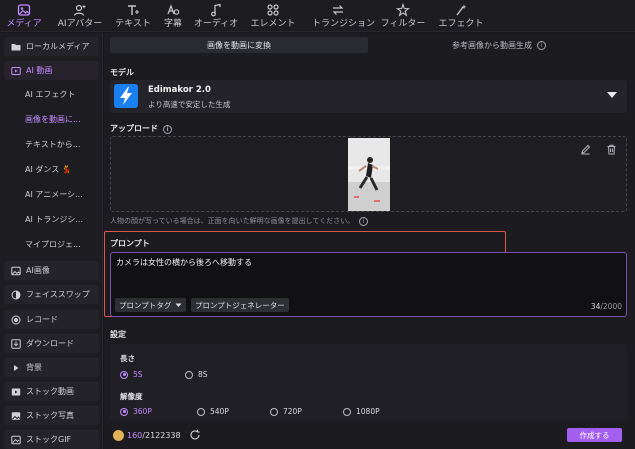 This screenshot has height=449, width=635. I want to click on sidebar-item-stock-photo: ストック写真, so click(51, 415).